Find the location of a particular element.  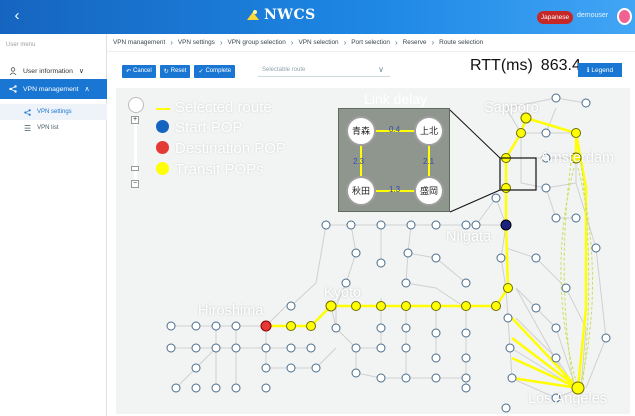

city-label-sapporo: Sapporo is located at coordinates (511, 108).